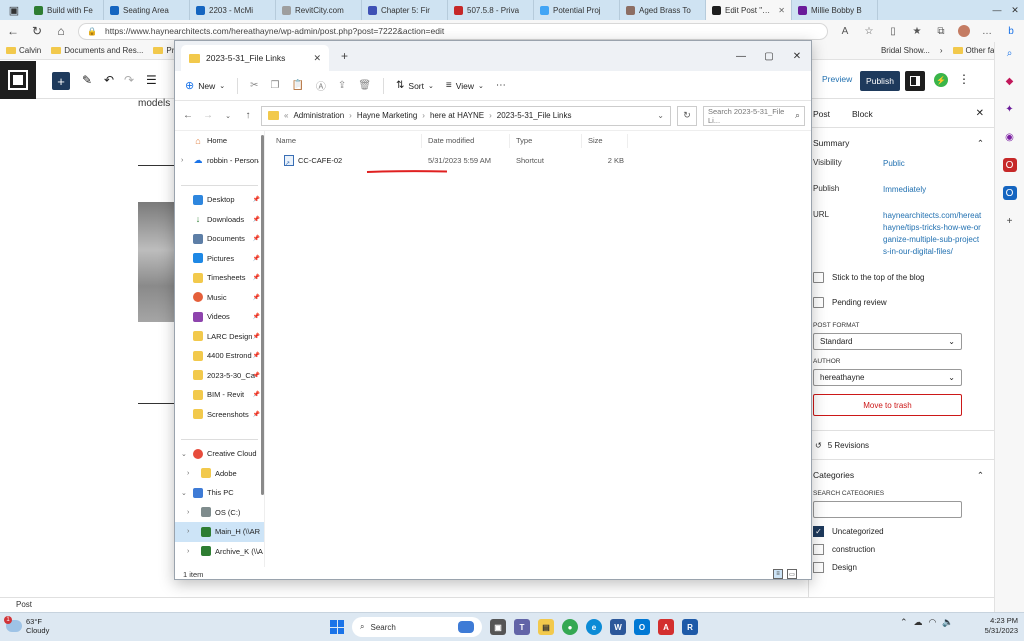 This screenshot has height=641, width=1024. What do you see at coordinates (219, 532) in the screenshot?
I see `nav-main-drive: › Main_H (\\AR` at bounding box center [219, 532].